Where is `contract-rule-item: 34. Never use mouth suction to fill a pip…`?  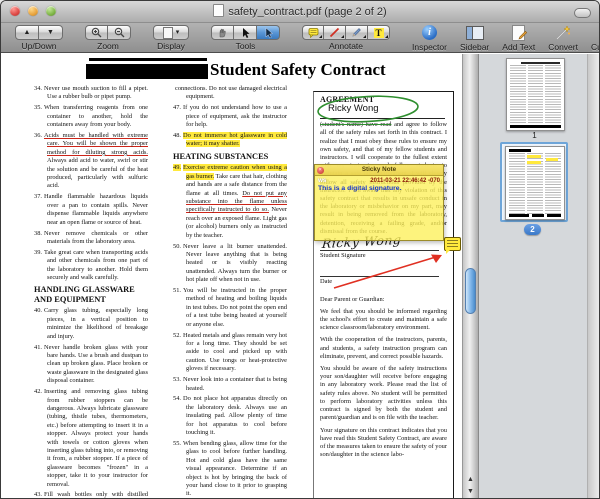
contract-rule-item: 34. Never use mouth suction to fill a pip… is located at coordinates (91, 93).